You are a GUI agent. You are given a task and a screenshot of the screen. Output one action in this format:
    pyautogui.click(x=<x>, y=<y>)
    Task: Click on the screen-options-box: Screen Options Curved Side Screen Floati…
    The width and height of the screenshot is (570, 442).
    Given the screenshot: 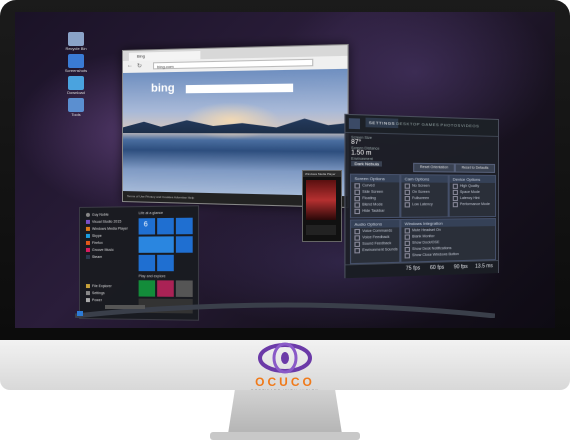 What is the action you would take?
    pyautogui.click(x=375, y=196)
    